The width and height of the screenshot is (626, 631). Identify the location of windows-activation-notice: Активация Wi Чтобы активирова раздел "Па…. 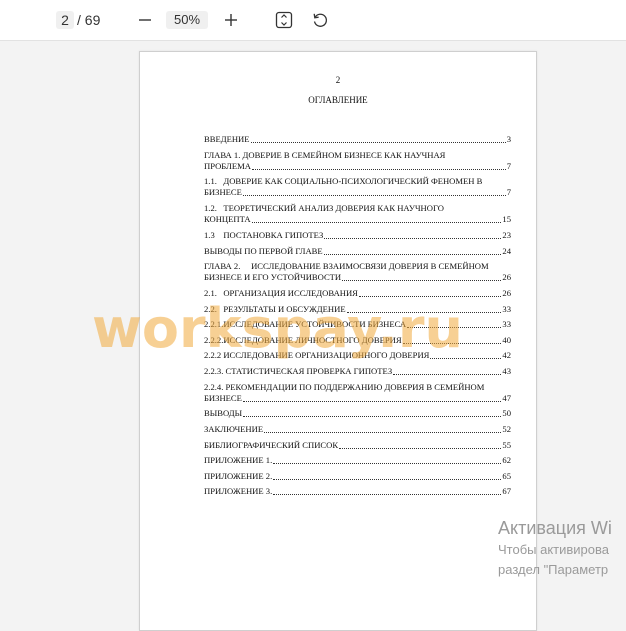
(555, 548).